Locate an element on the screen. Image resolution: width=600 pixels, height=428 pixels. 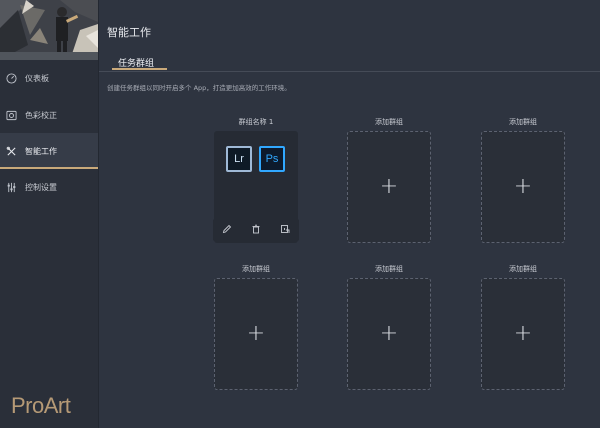
sidebar-item-label: 控制设置 is located at coordinates (41, 187).